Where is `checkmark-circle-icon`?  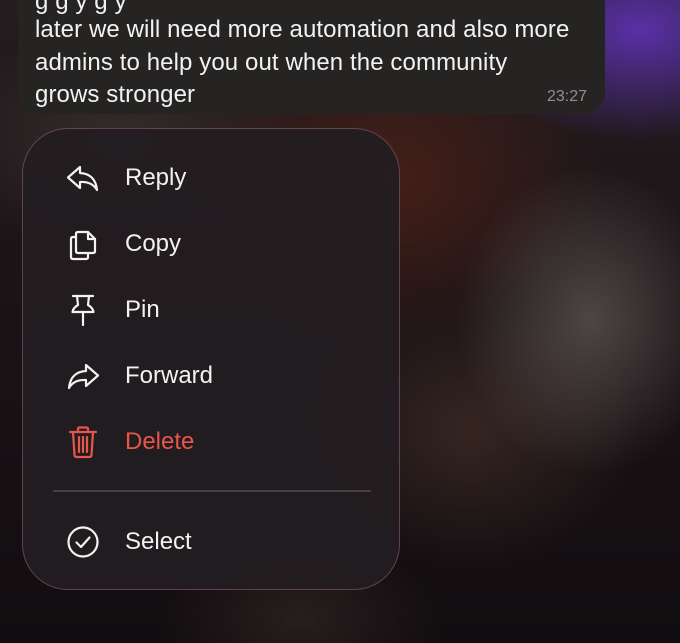 checkmark-circle-icon is located at coordinates (83, 542).